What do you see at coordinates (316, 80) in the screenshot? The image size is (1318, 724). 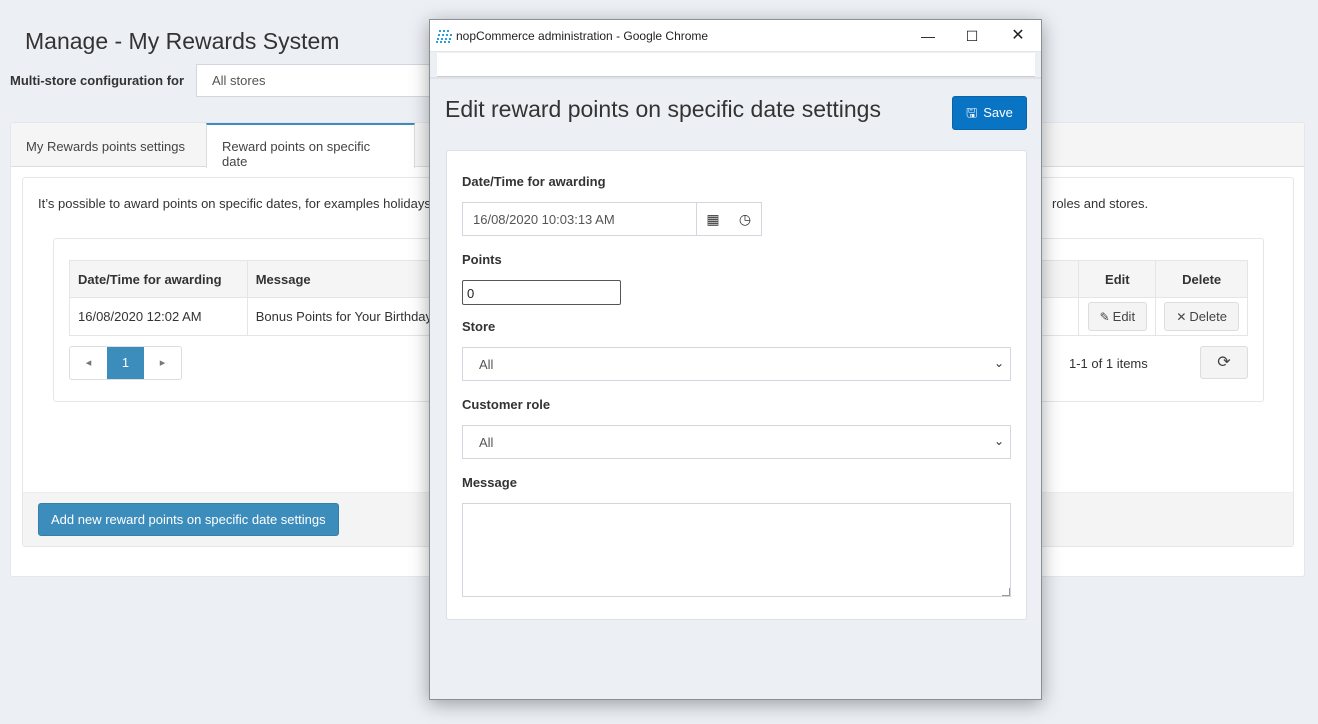 I see `multistore-select: All stores` at bounding box center [316, 80].